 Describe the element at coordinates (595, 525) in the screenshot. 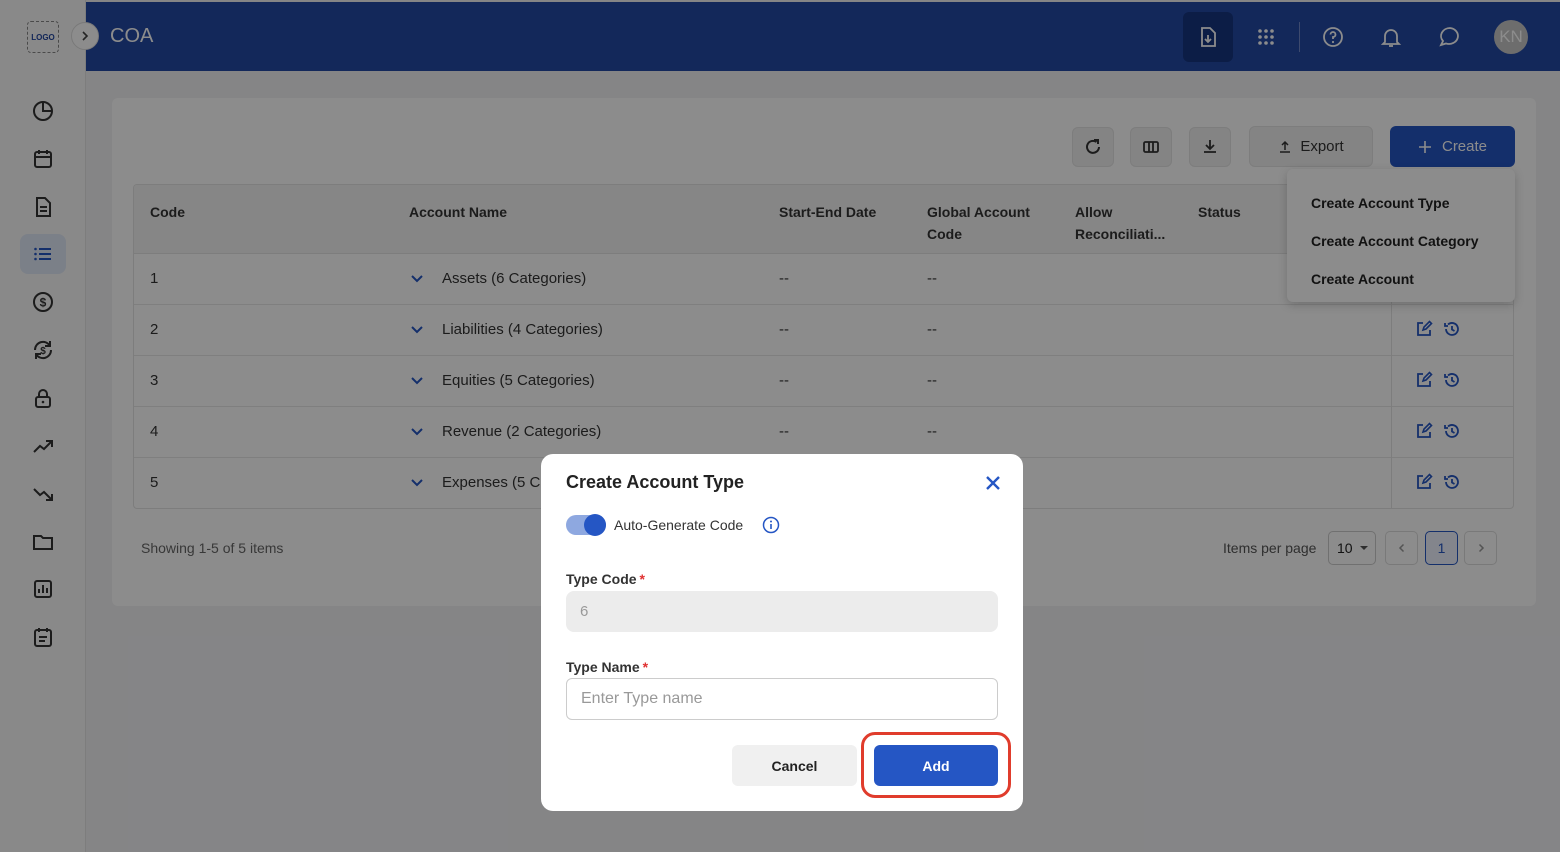

I see `toggle-knob` at that location.